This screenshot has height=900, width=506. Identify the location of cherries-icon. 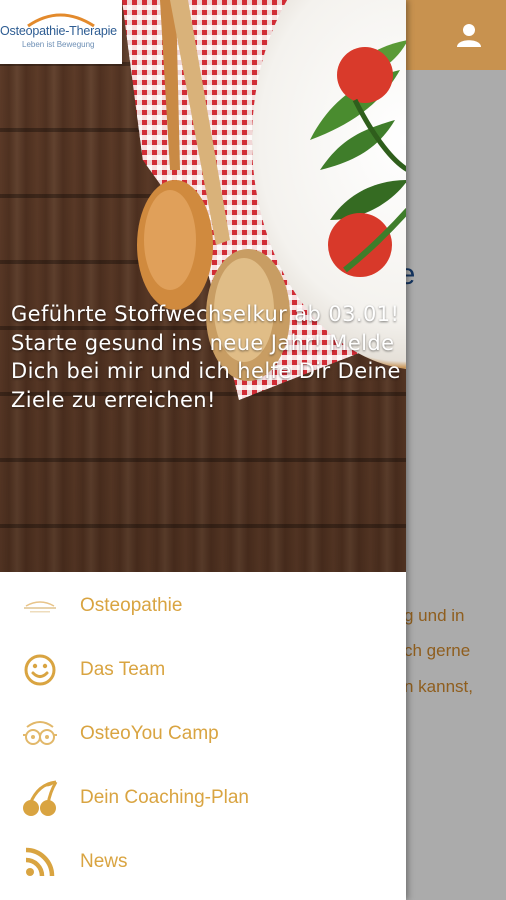
(40, 798).